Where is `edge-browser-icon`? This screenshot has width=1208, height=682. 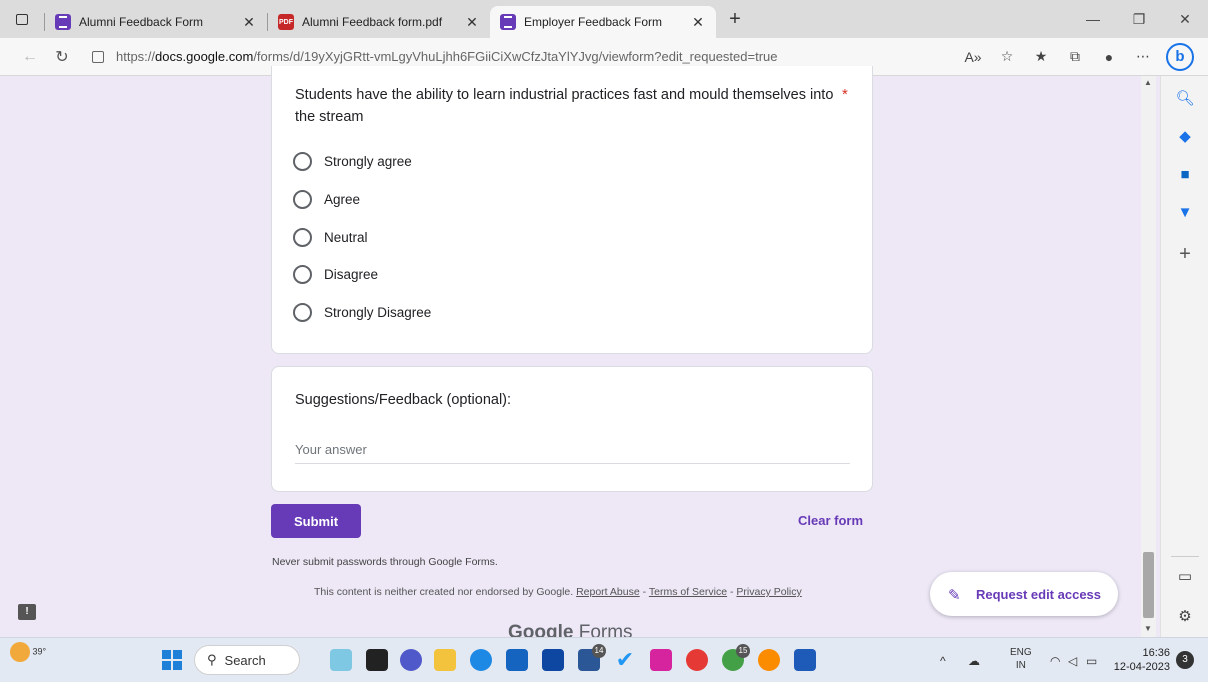
edge-browser-icon is located at coordinates (481, 660).